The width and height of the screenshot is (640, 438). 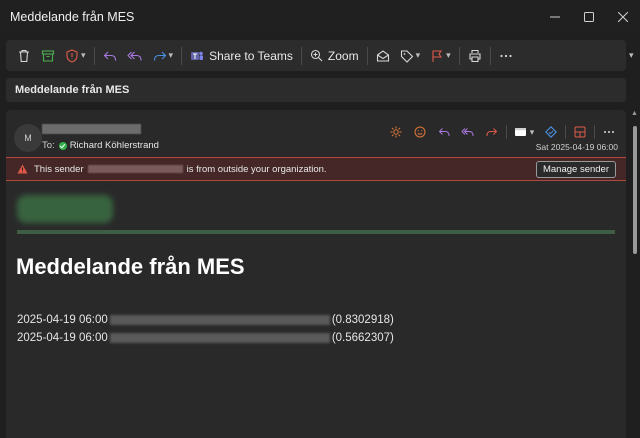 I want to click on loop-button, so click(x=551, y=132).